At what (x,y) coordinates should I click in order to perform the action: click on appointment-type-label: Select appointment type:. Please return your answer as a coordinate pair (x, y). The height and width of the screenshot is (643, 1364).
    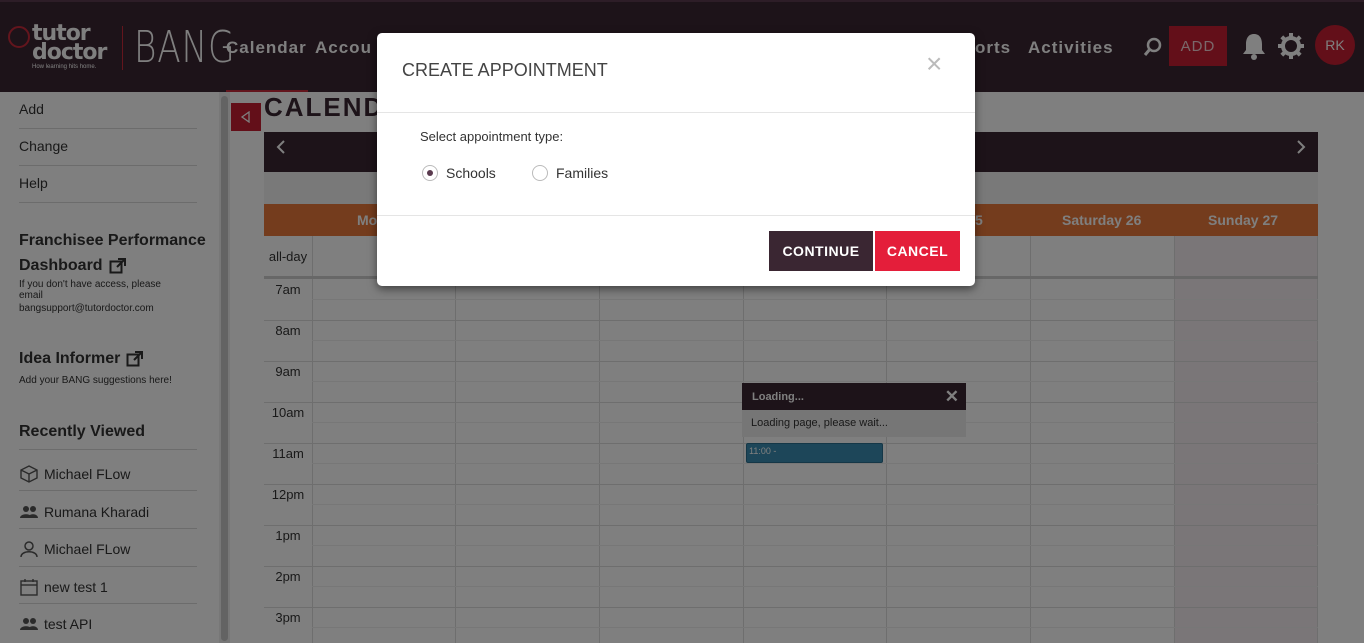
    Looking at the image, I should click on (492, 136).